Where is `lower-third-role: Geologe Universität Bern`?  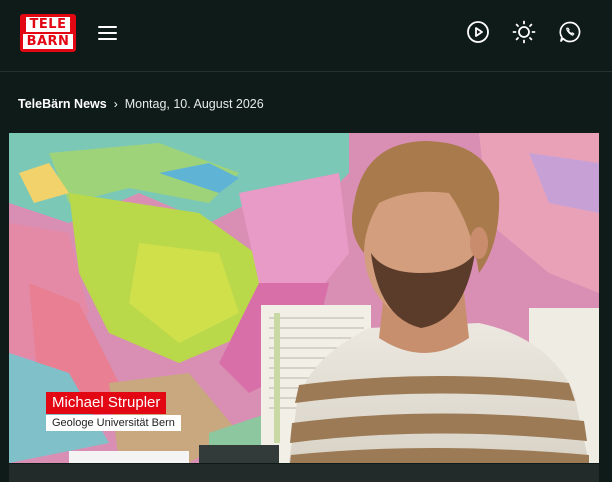 lower-third-role: Geologe Universität Bern is located at coordinates (113, 423).